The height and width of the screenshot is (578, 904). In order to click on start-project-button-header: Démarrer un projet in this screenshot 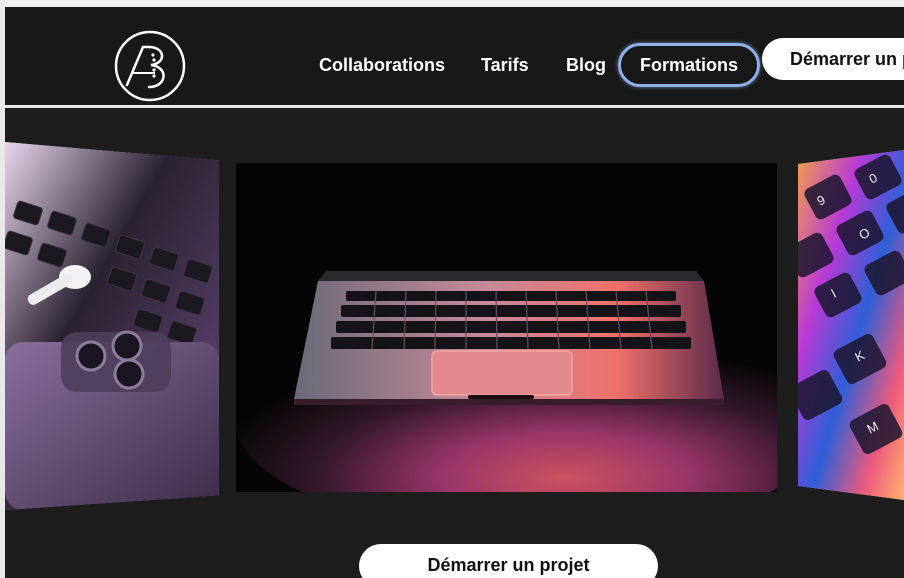, I will do `click(833, 59)`.